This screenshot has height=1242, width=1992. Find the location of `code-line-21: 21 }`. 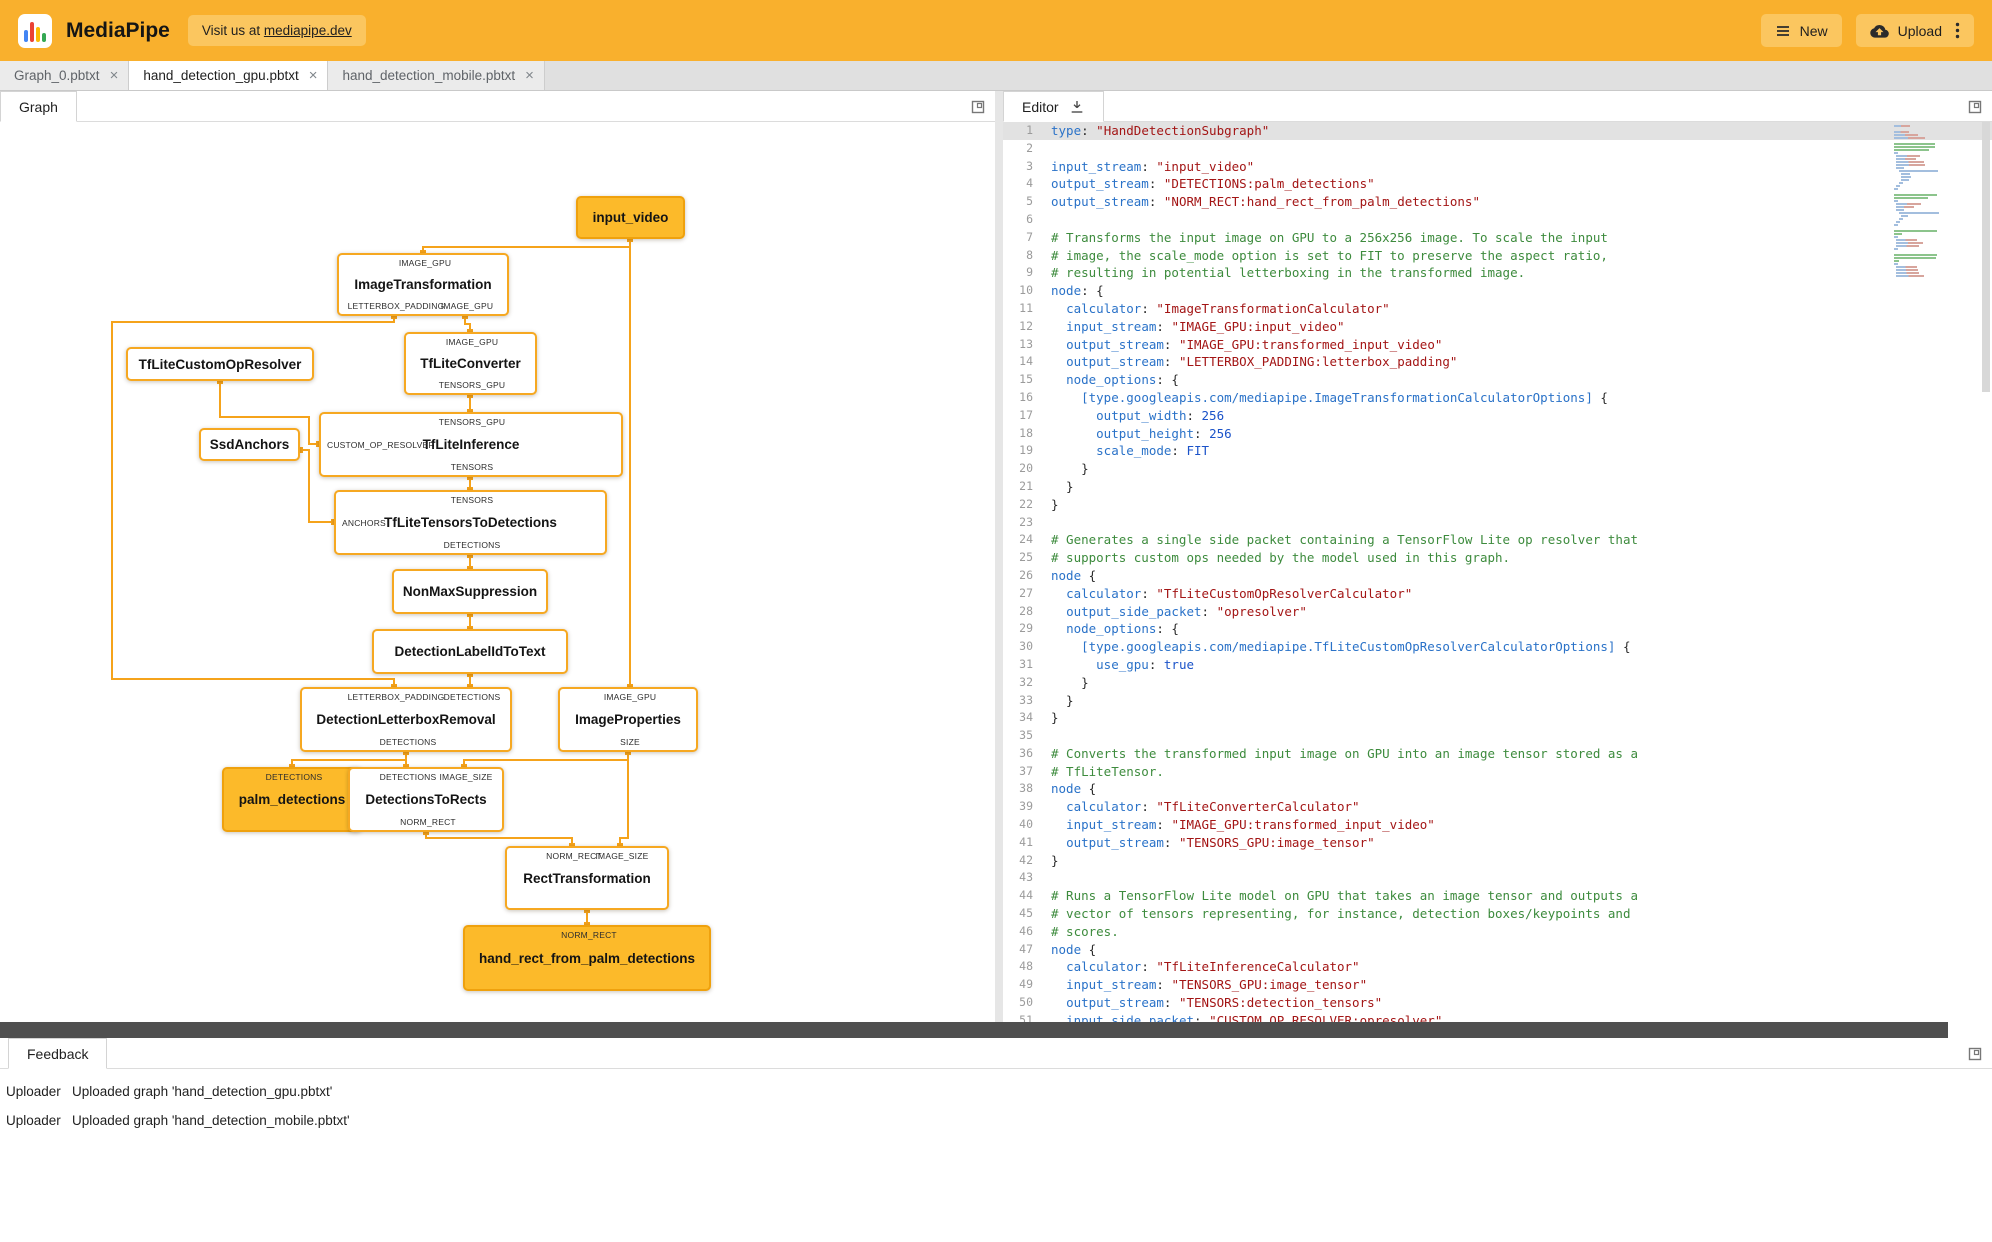

code-line-21: 21 } is located at coordinates (1497, 487).